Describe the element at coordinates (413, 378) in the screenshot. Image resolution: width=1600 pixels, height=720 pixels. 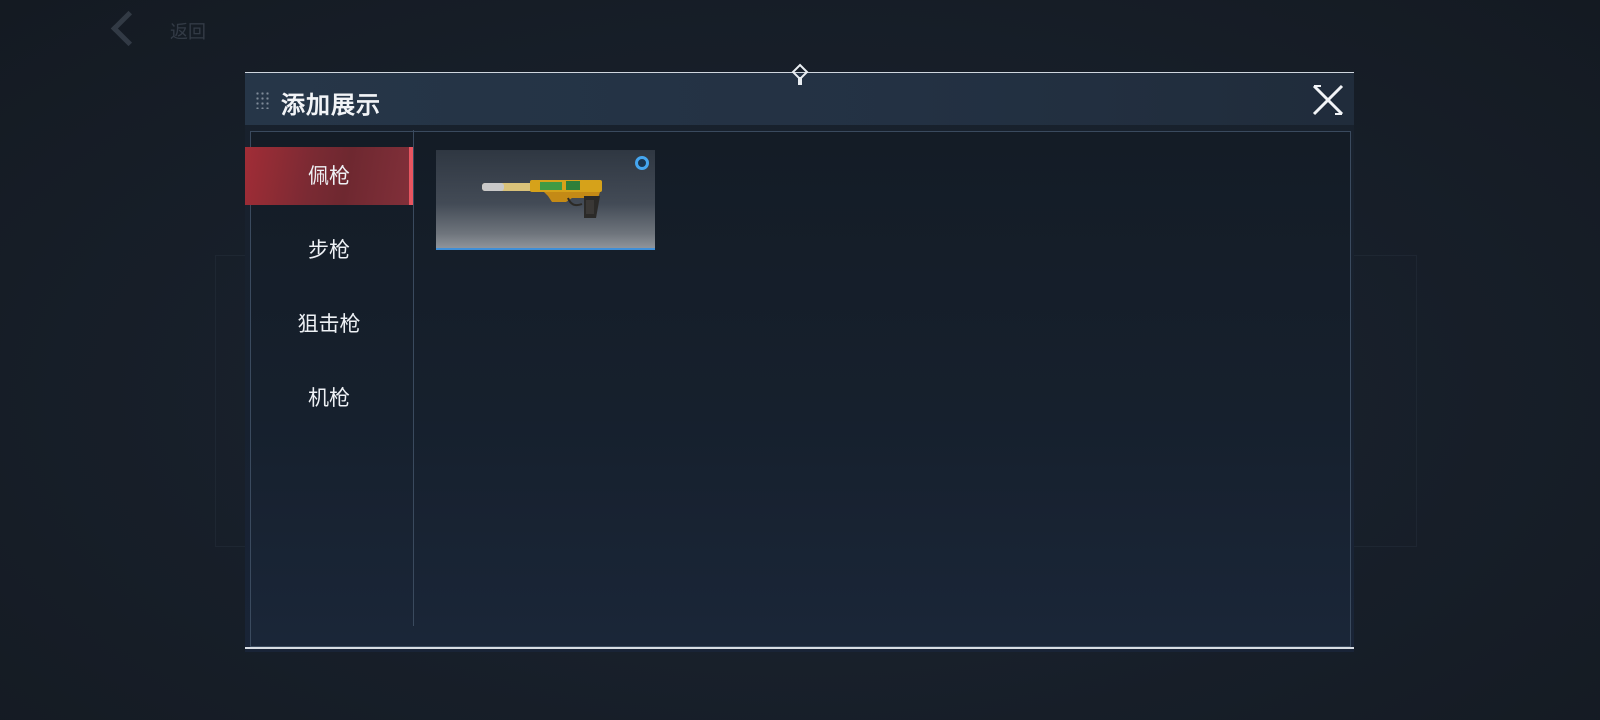
I see `sidebar-divider` at that location.